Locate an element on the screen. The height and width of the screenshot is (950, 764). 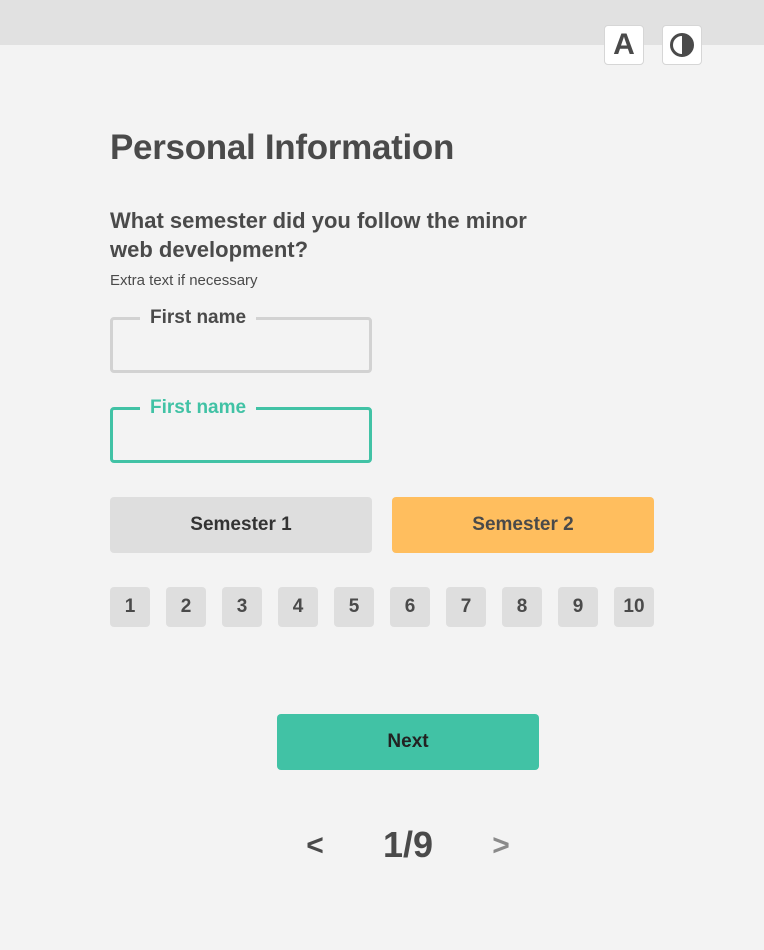
number-button-8: 8 is located at coordinates (522, 607).